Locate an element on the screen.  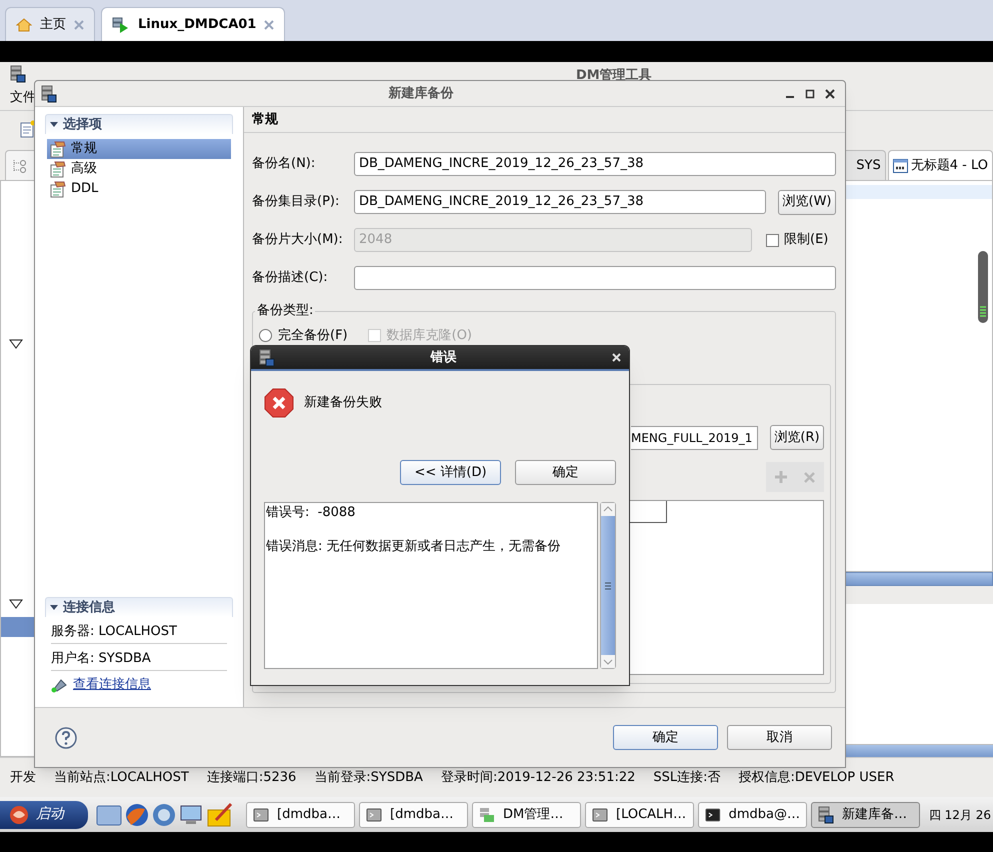
editor-tab: 无标题4 - LO is located at coordinates (940, 165).